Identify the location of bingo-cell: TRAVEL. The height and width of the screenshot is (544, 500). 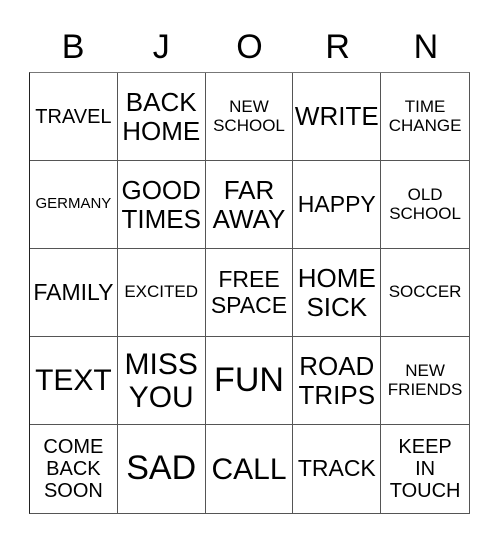
(74, 117).